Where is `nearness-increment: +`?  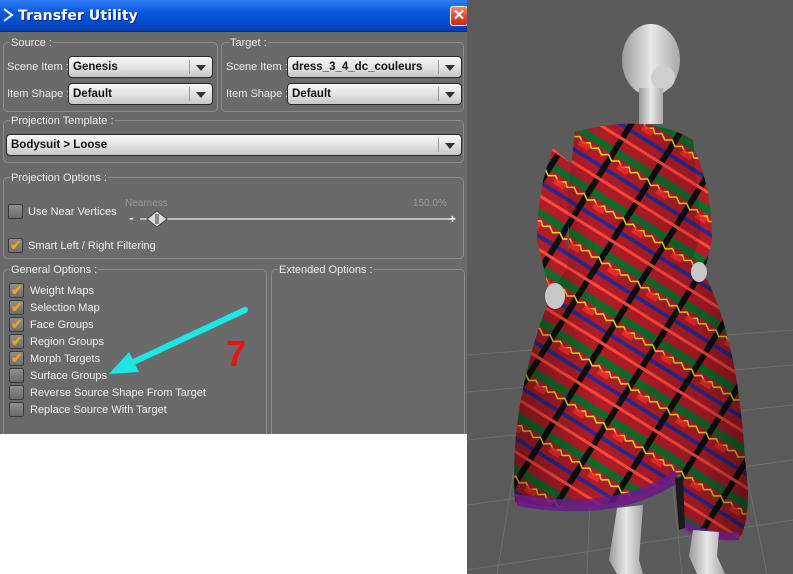 nearness-increment: + is located at coordinates (452, 219).